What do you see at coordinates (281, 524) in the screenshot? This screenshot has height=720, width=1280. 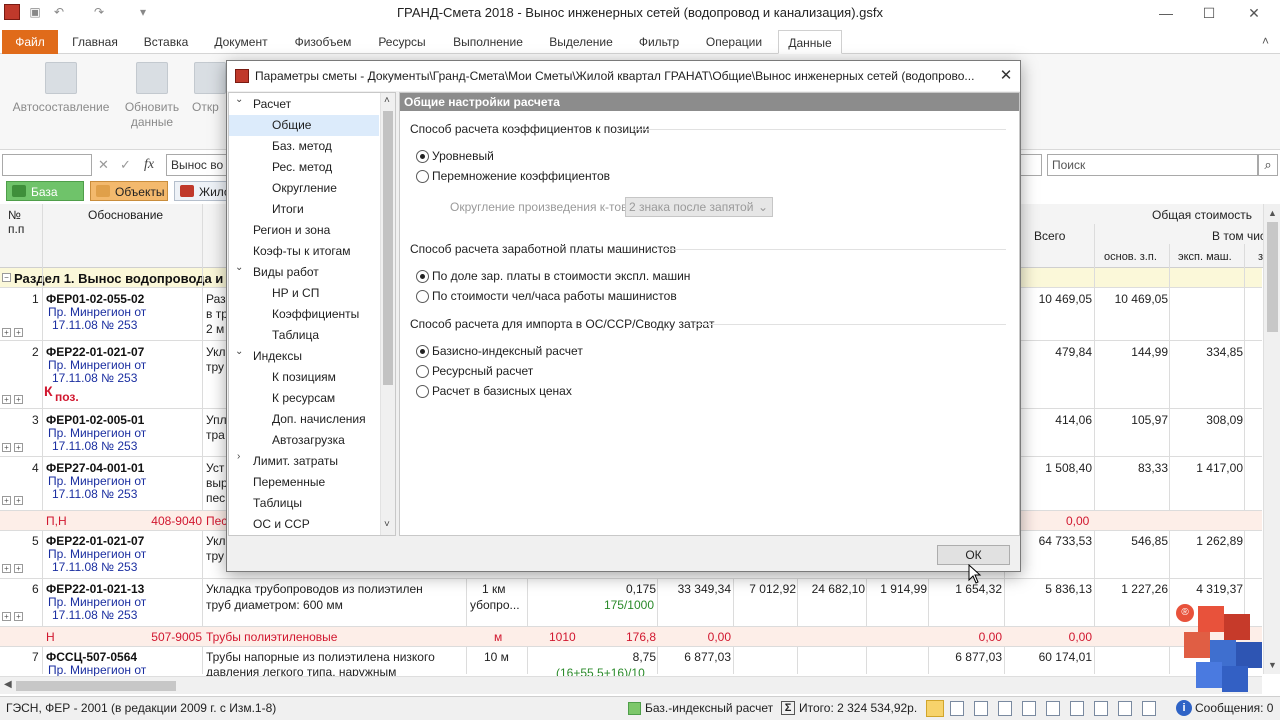 I see `tree-item-os-ssr: ОС и ССР` at bounding box center [281, 524].